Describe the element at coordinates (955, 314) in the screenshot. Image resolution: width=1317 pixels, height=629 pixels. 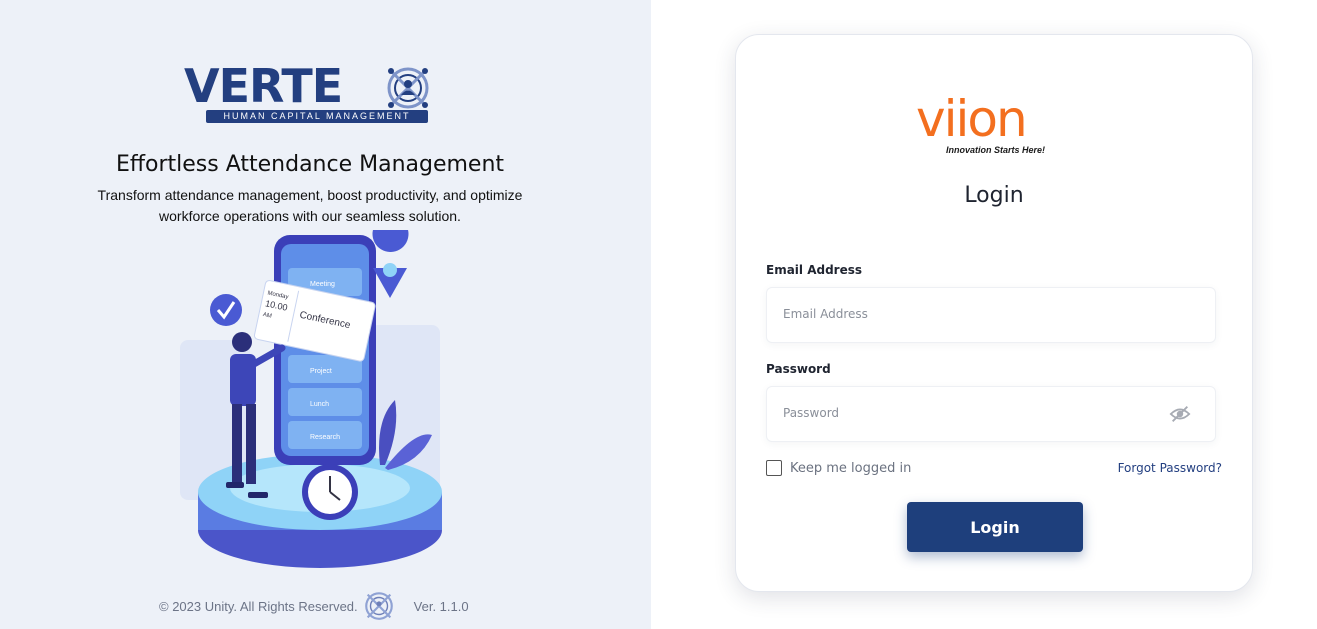
I see `email-field` at that location.